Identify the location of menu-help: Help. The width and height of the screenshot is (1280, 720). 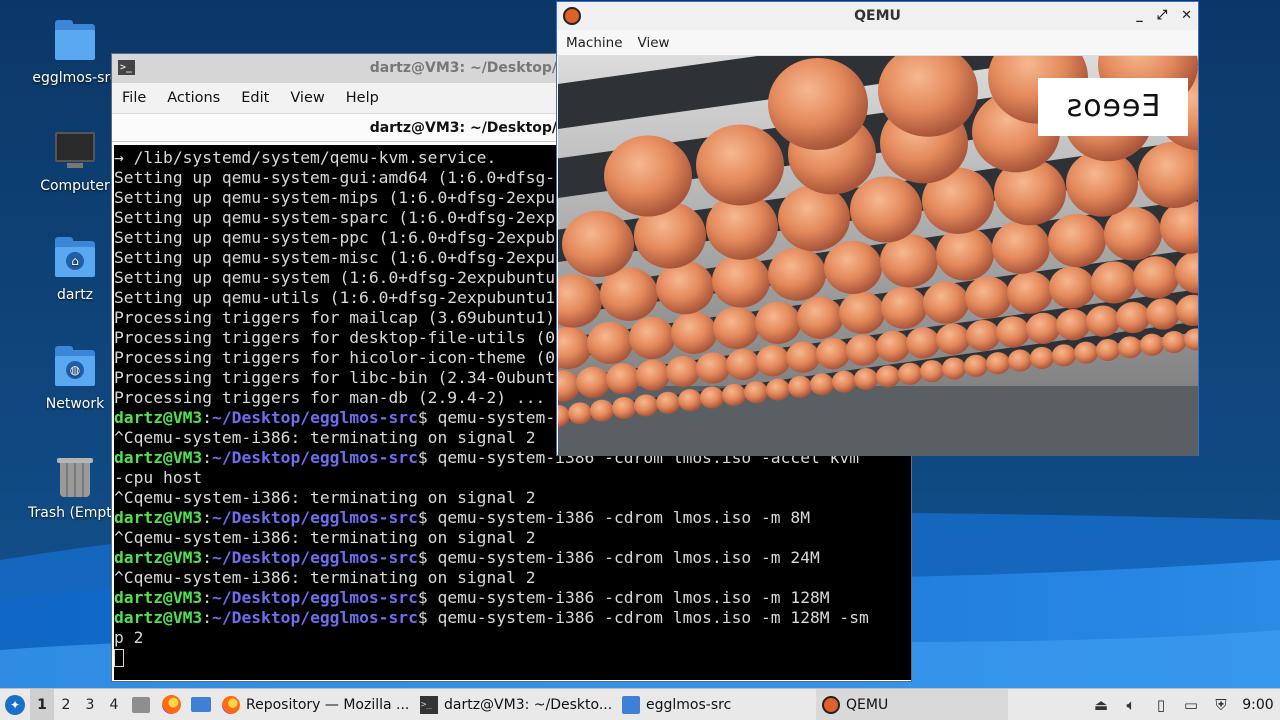
(362, 98).